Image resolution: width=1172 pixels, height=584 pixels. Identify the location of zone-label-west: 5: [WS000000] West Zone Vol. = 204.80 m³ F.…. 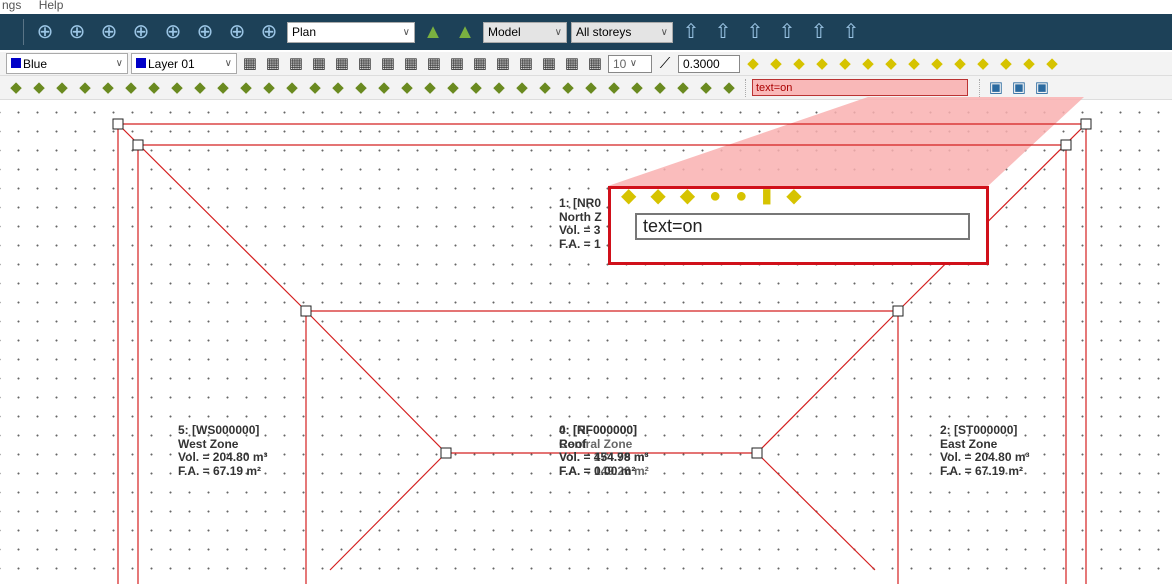
(223, 450).